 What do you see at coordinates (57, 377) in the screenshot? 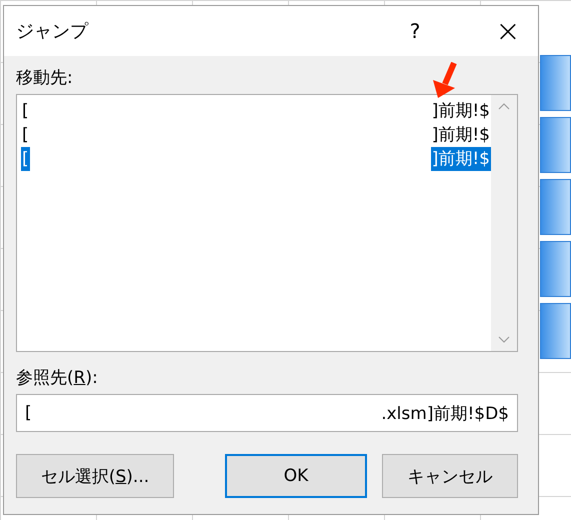
I see `reference-label: 参照先(R):` at bounding box center [57, 377].